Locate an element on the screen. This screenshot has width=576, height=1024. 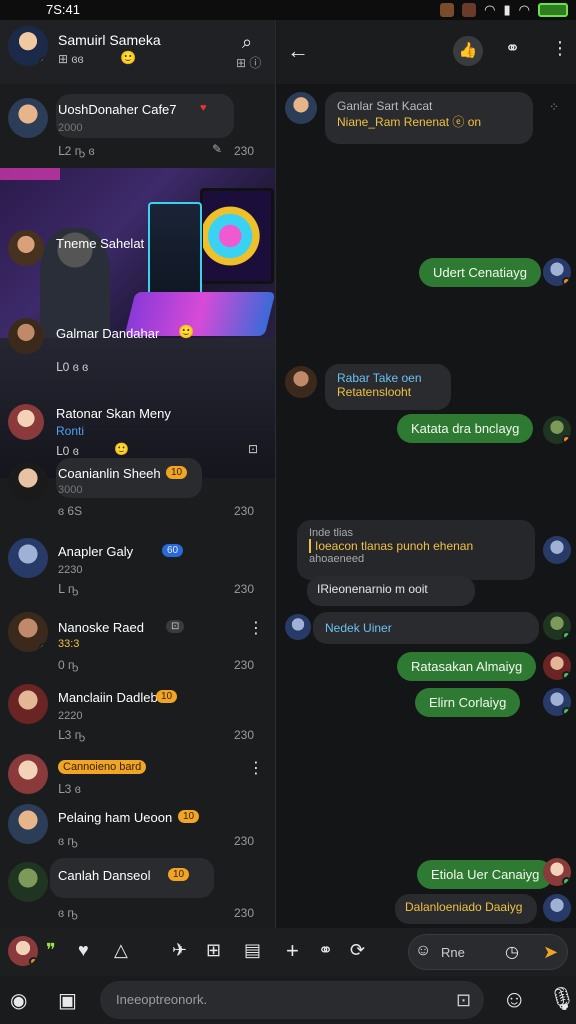
chat-sub: 3000 is located at coordinates (70, 490).